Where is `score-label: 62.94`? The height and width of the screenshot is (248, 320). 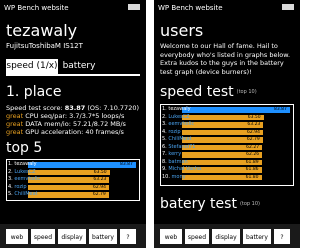
score-label: 62.94 is located at coordinates (253, 132).